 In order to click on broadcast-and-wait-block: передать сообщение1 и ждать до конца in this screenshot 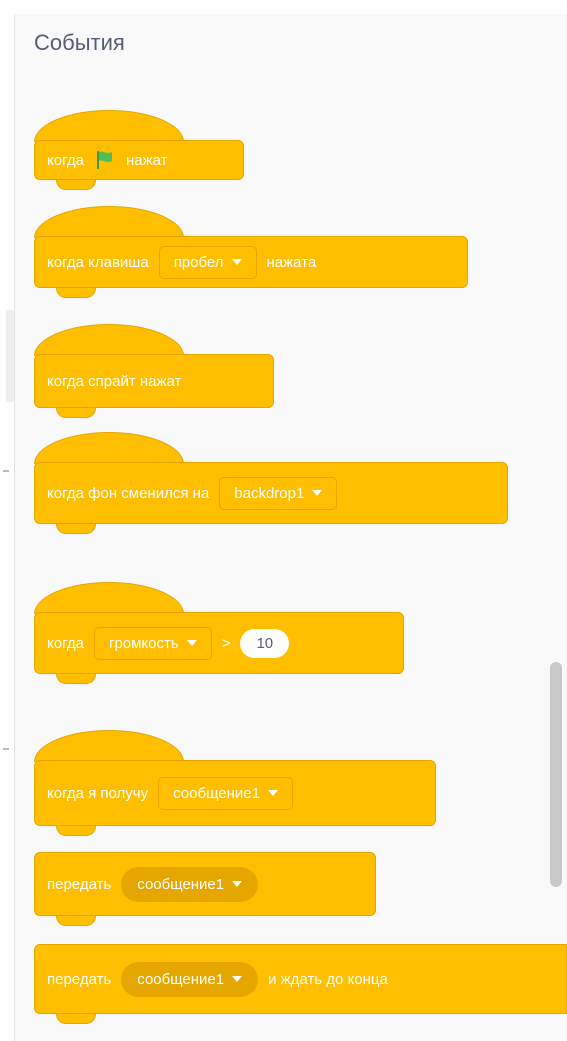, I will do `click(300, 984)`.